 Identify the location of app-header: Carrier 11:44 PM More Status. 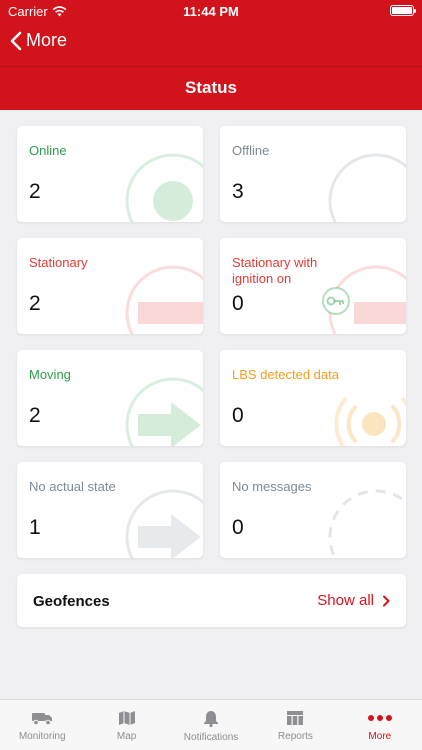
(211, 55).